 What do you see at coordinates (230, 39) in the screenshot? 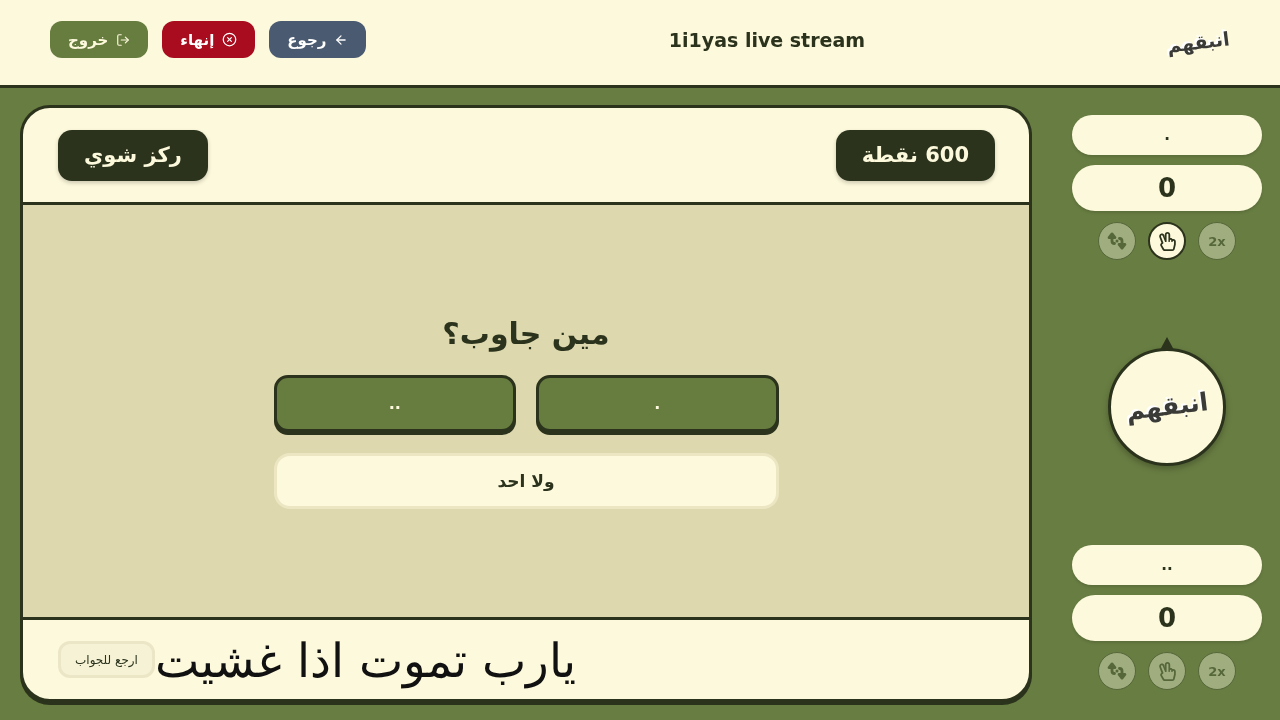
I see `x-circle-icon` at bounding box center [230, 39].